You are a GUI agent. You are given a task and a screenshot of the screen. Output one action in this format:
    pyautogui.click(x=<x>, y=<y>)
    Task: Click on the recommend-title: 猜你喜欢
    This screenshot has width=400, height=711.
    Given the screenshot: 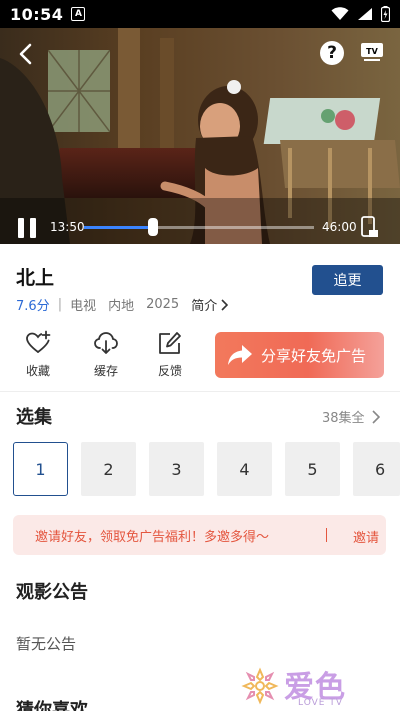 What is the action you would take?
    pyautogui.click(x=52, y=705)
    